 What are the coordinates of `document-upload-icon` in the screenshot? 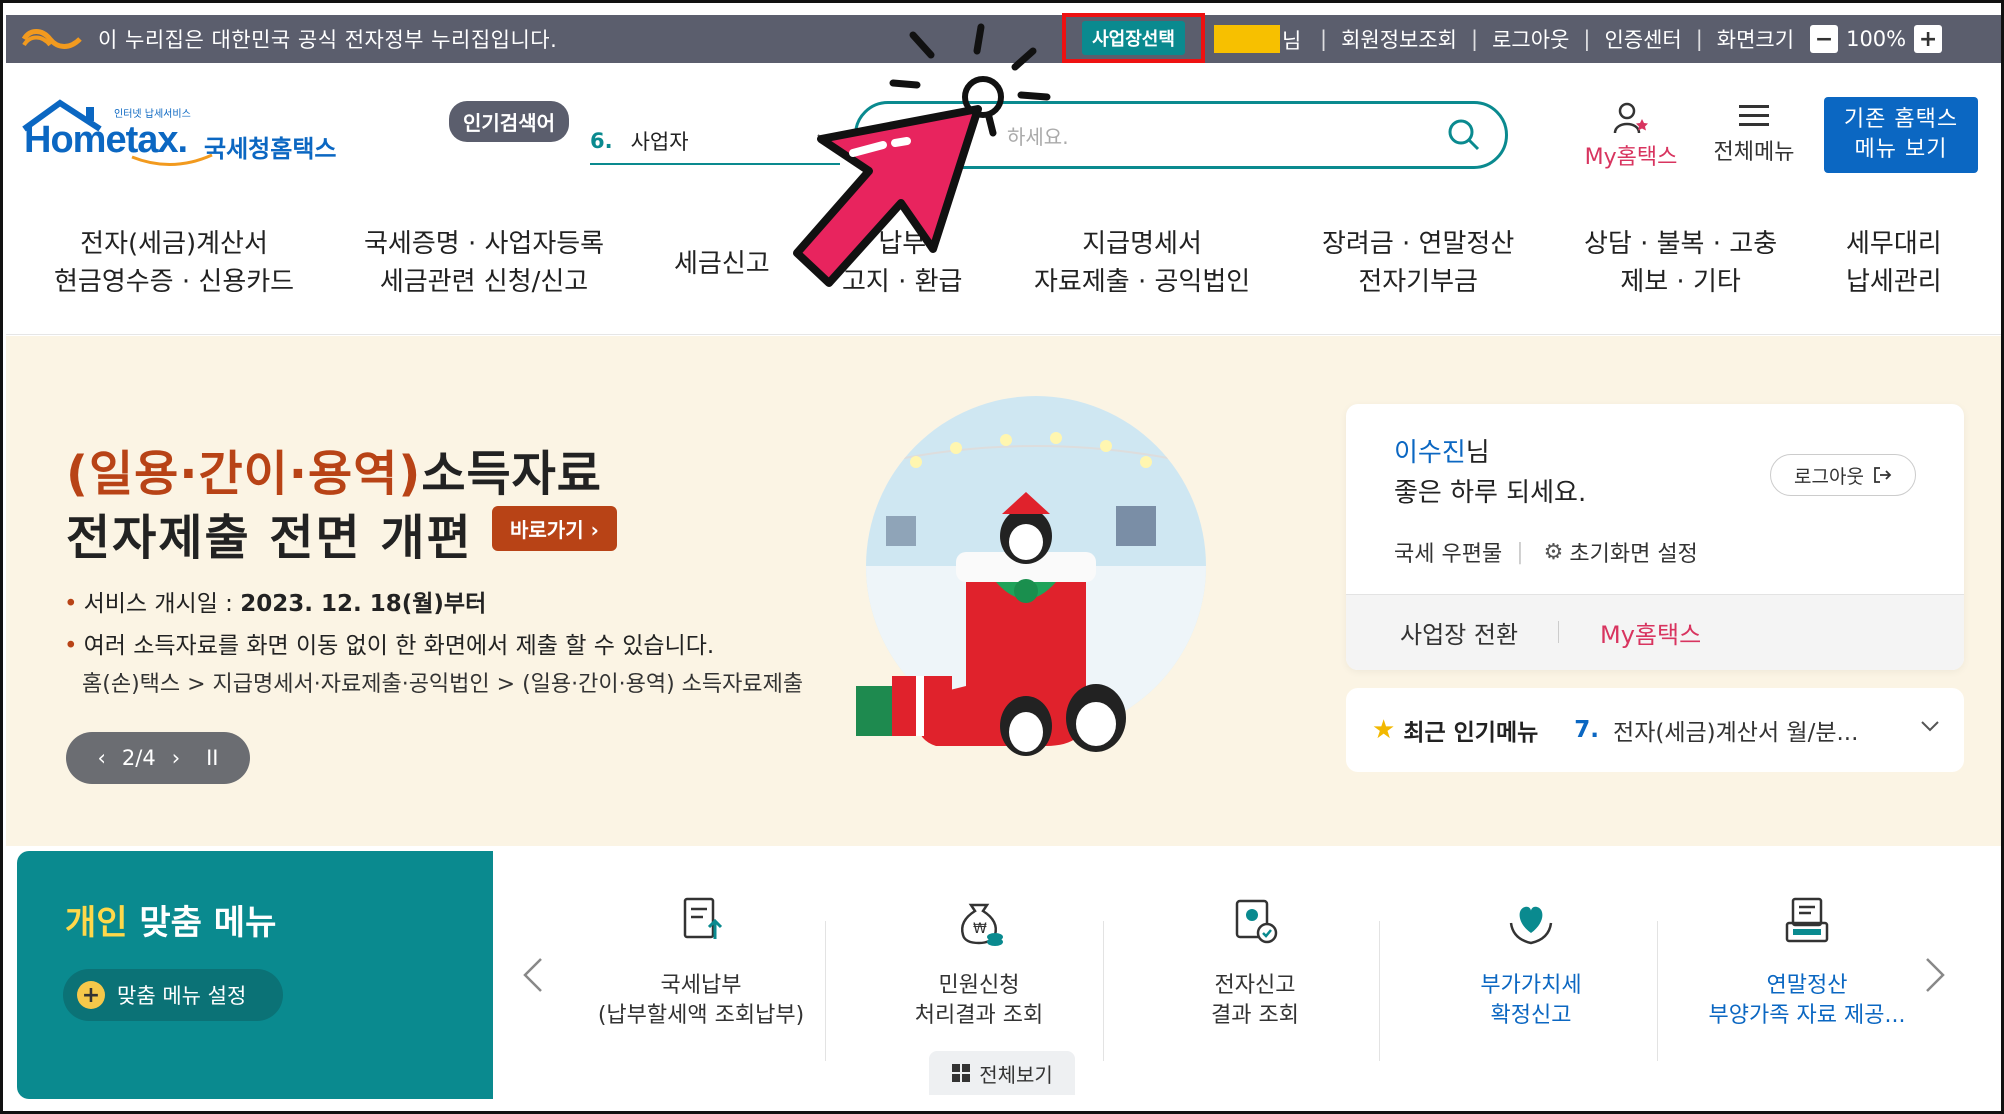 It's located at (703, 918).